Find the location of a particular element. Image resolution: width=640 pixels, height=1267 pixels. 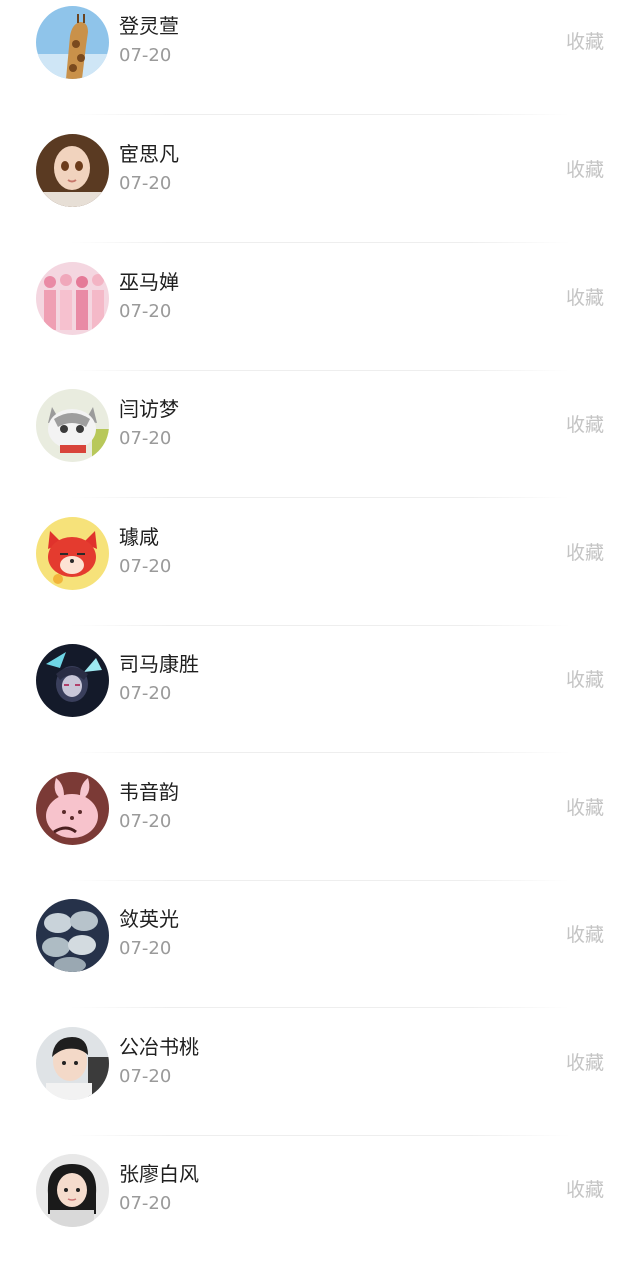

contact-name: 闫访梦 is located at coordinates (149, 409).